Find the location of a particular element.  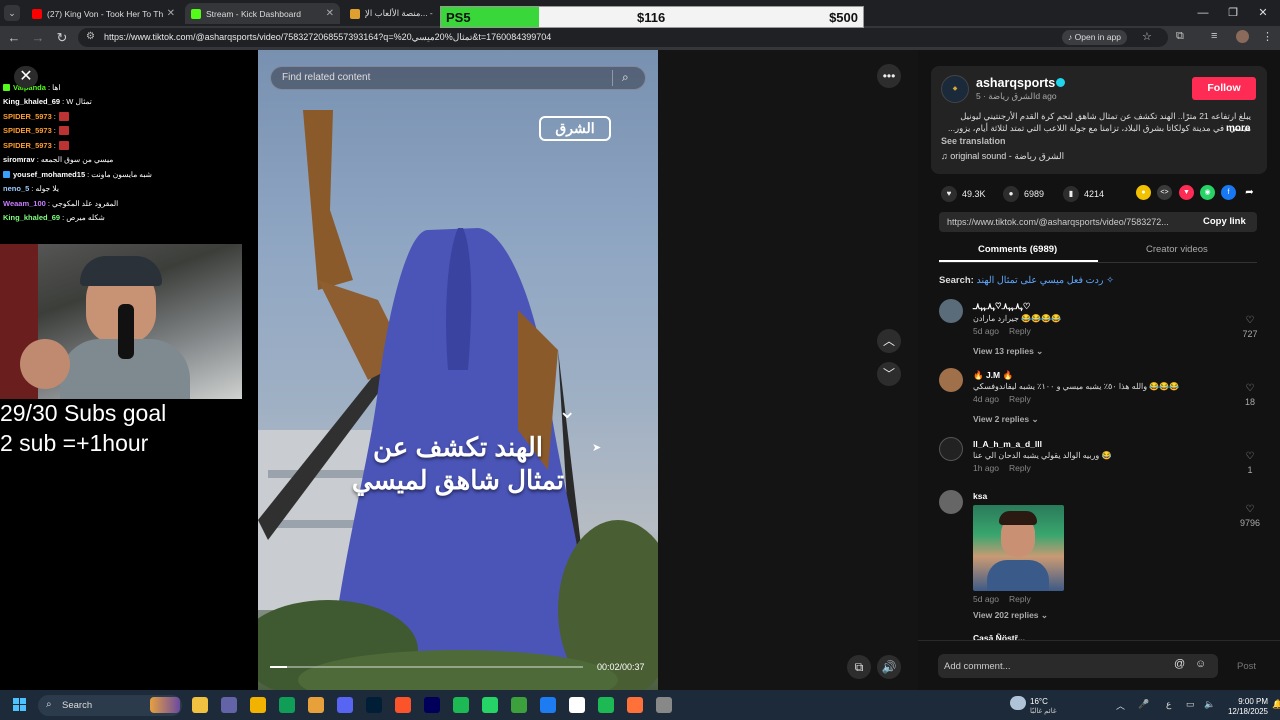

post-comment-button: Post is located at coordinates (1246, 666).